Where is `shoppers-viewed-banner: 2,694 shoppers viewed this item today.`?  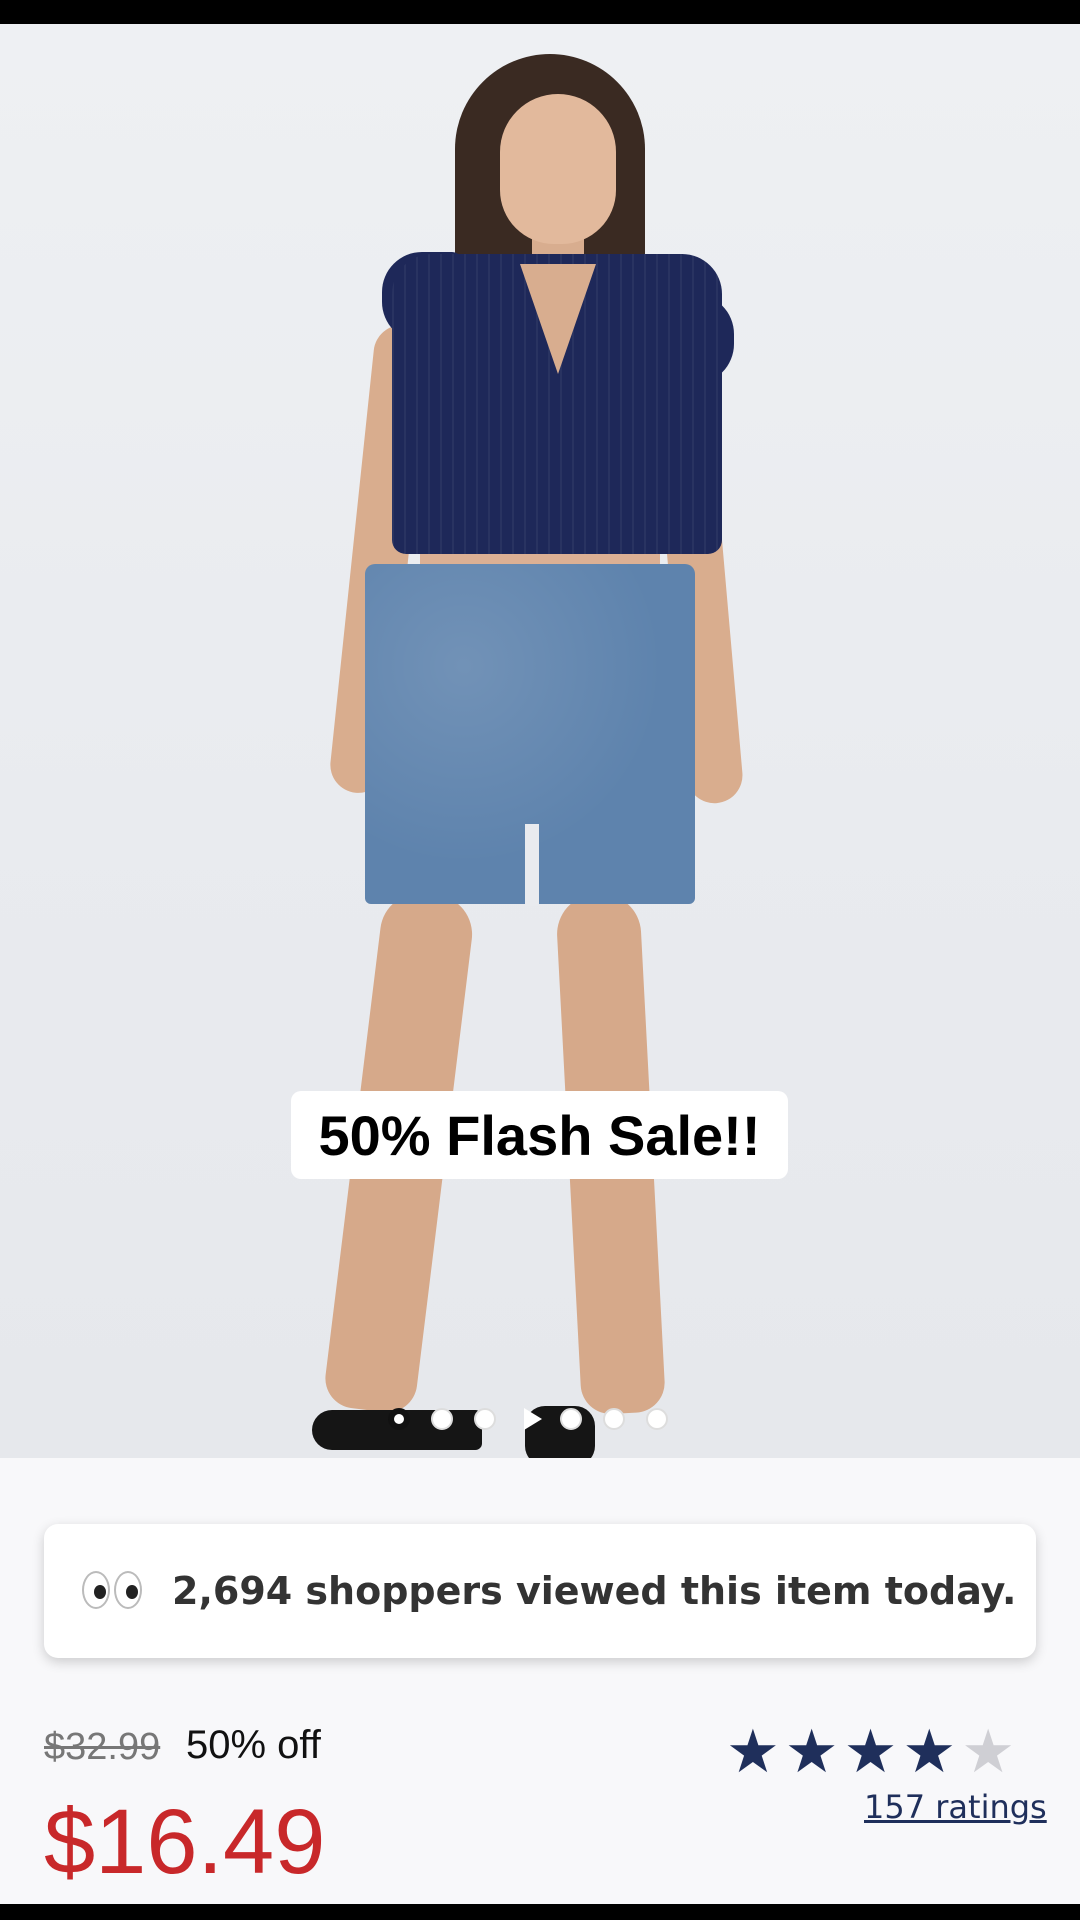
shoppers-viewed-banner: 2,694 shoppers viewed this item today. is located at coordinates (540, 1591).